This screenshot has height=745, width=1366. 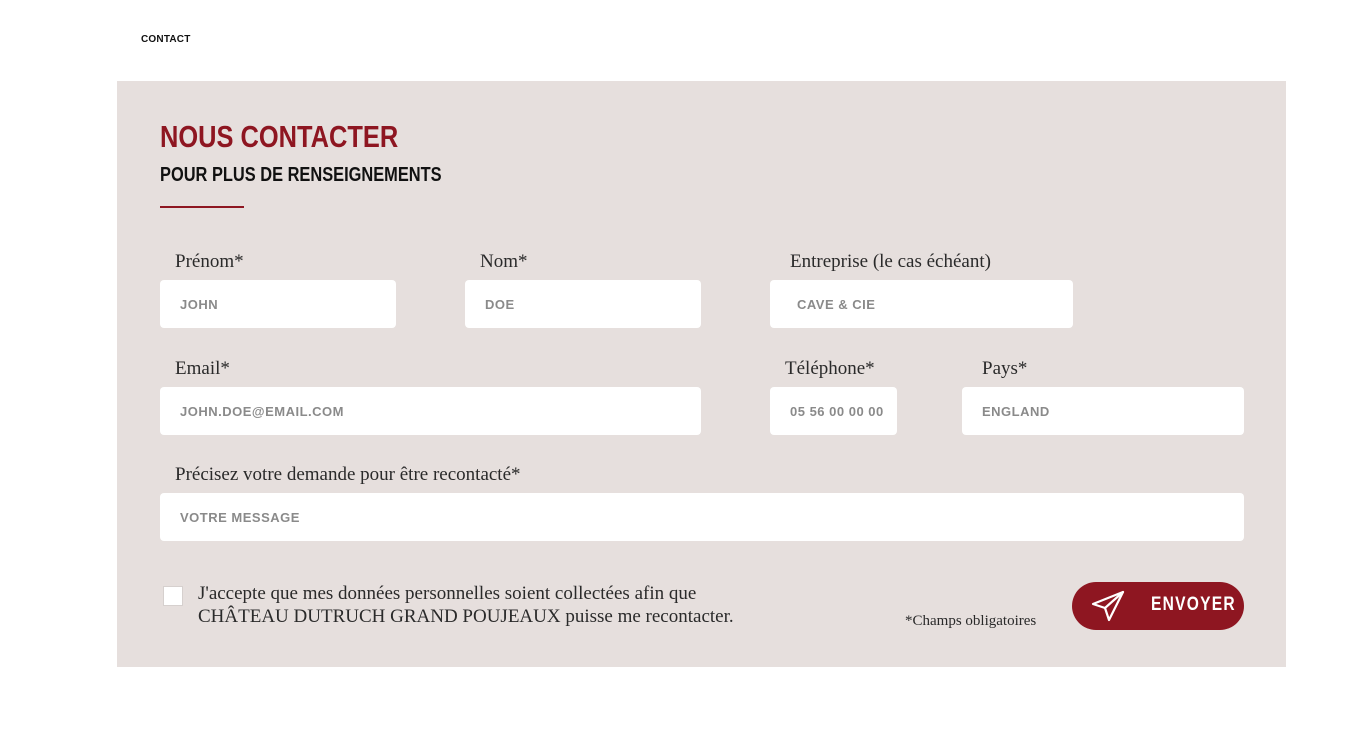 I want to click on firstname-input, so click(x=278, y=304).